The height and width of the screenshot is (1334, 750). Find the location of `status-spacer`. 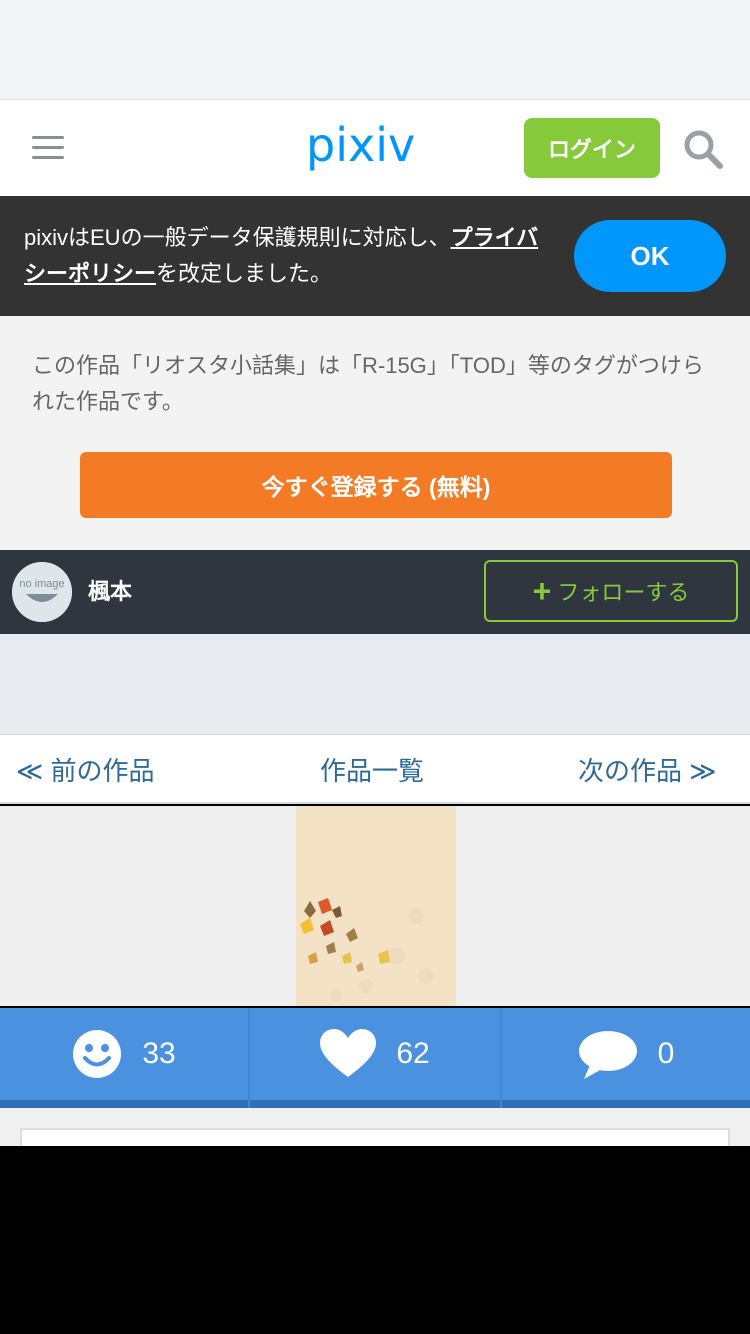

status-spacer is located at coordinates (375, 50).